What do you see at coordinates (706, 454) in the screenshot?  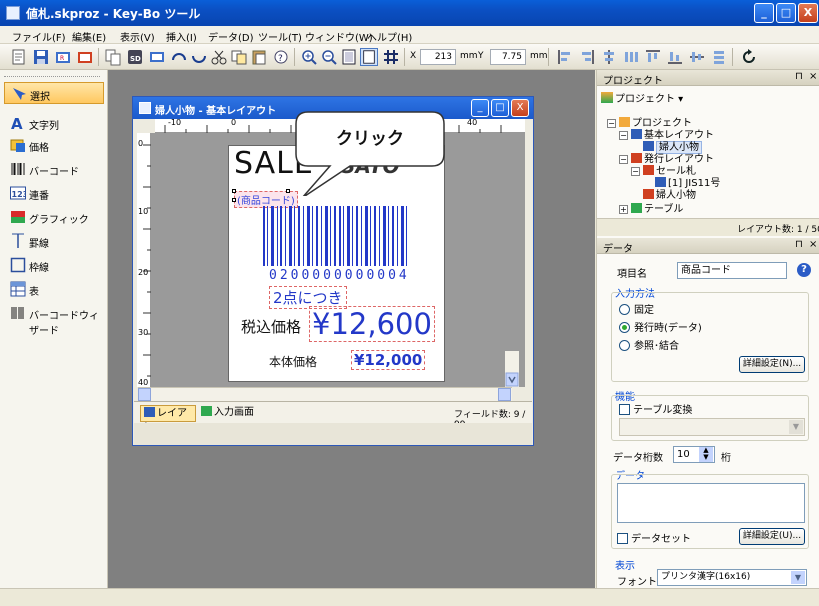 I see `spinner-icon: ▲ ▼` at bounding box center [706, 454].